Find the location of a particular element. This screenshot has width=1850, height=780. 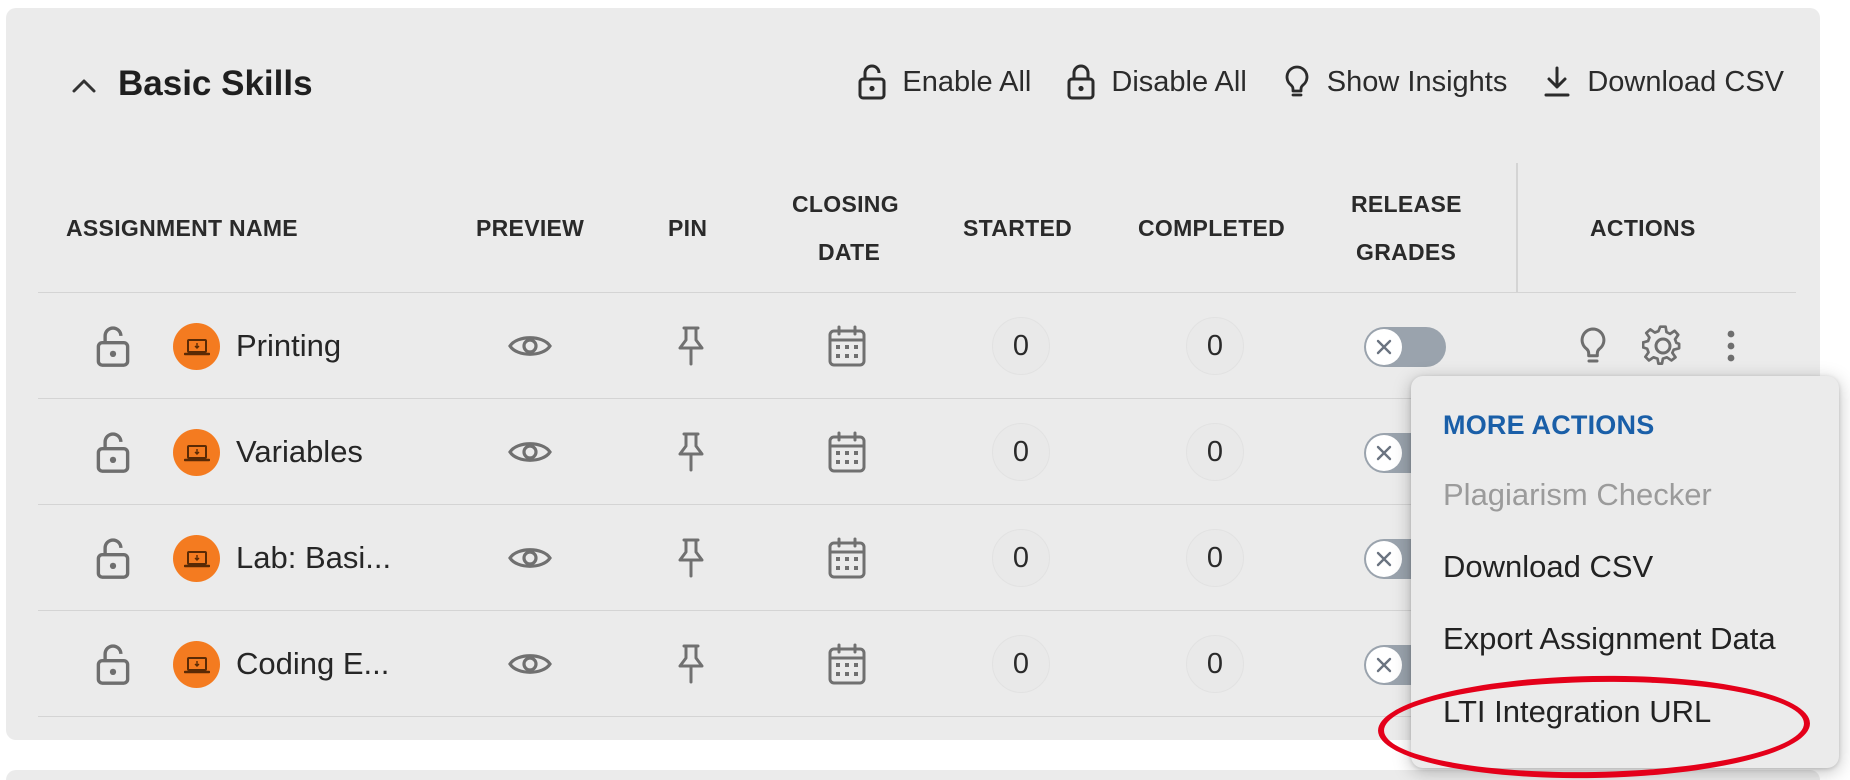

more-vertical-icon is located at coordinates (1731, 346).